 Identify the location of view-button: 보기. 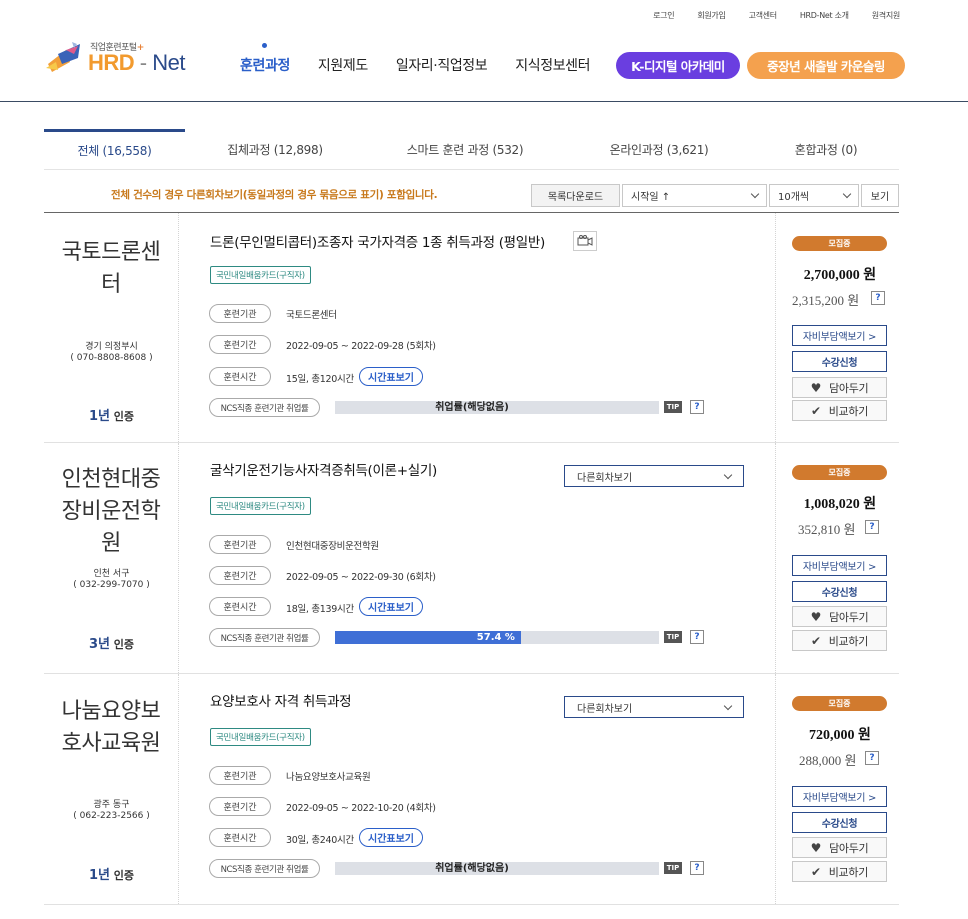
(880, 195).